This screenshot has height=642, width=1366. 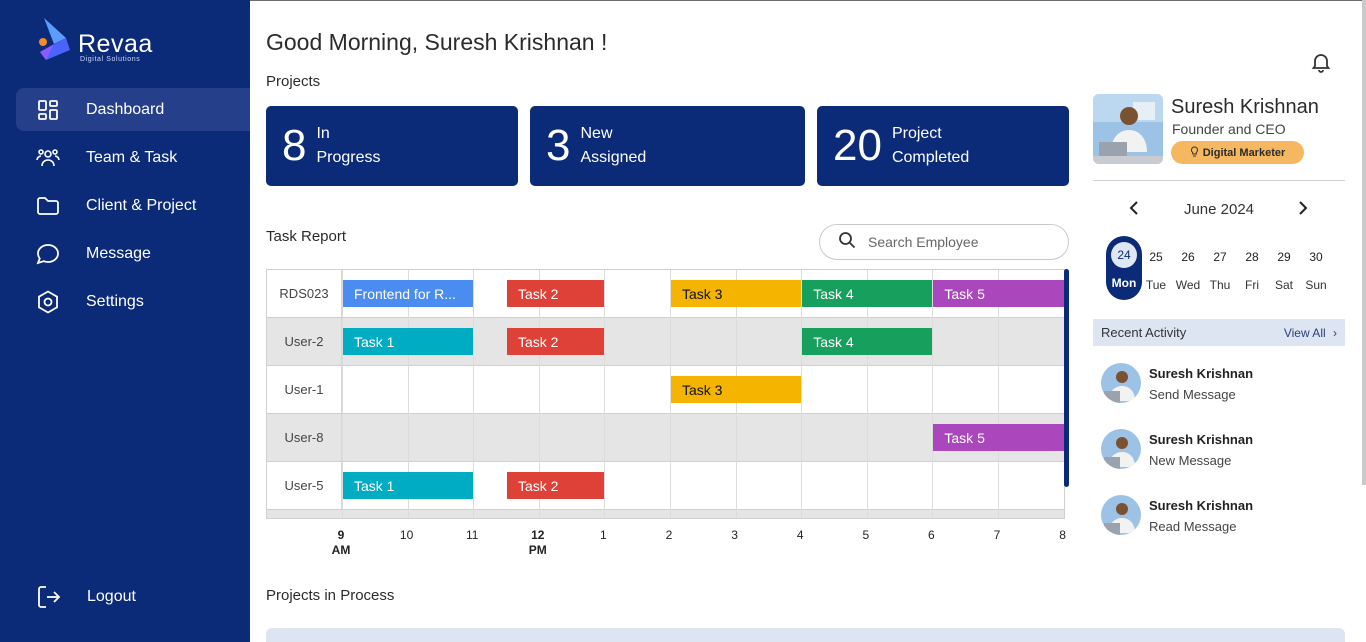 I want to click on team-icon, so click(x=48, y=158).